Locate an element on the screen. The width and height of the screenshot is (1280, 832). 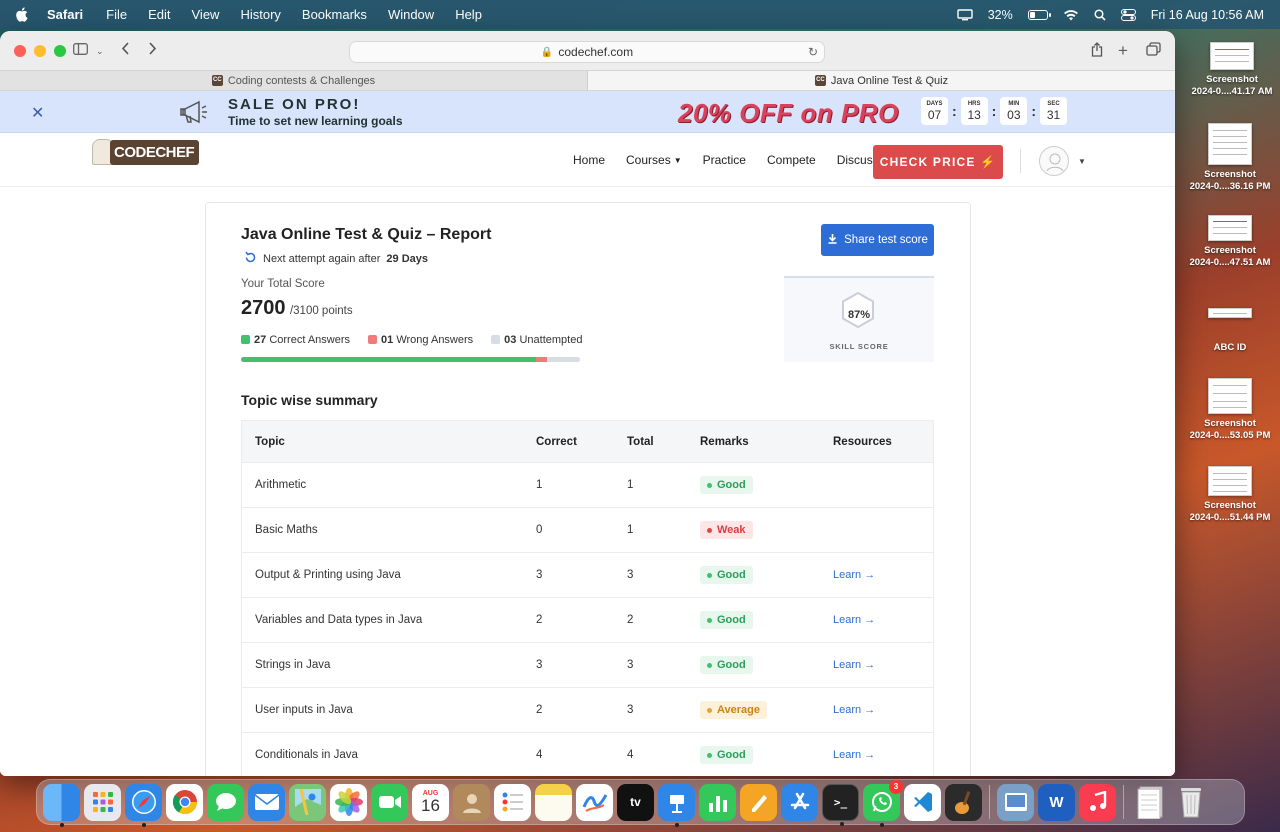
control-center-icon is located at coordinates (1128, 14).